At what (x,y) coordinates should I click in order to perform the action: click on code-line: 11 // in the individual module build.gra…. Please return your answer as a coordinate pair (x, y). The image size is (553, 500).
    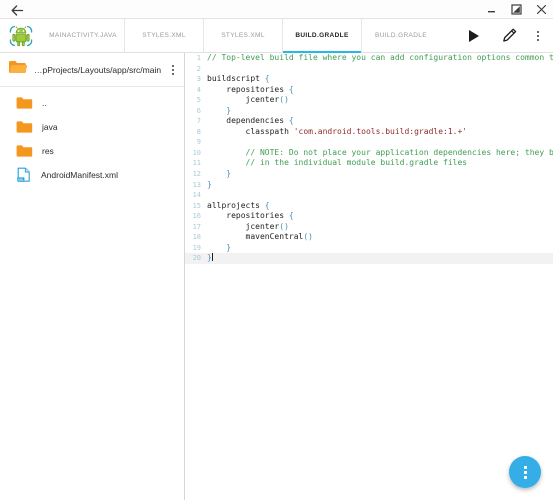
    Looking at the image, I should click on (369, 163).